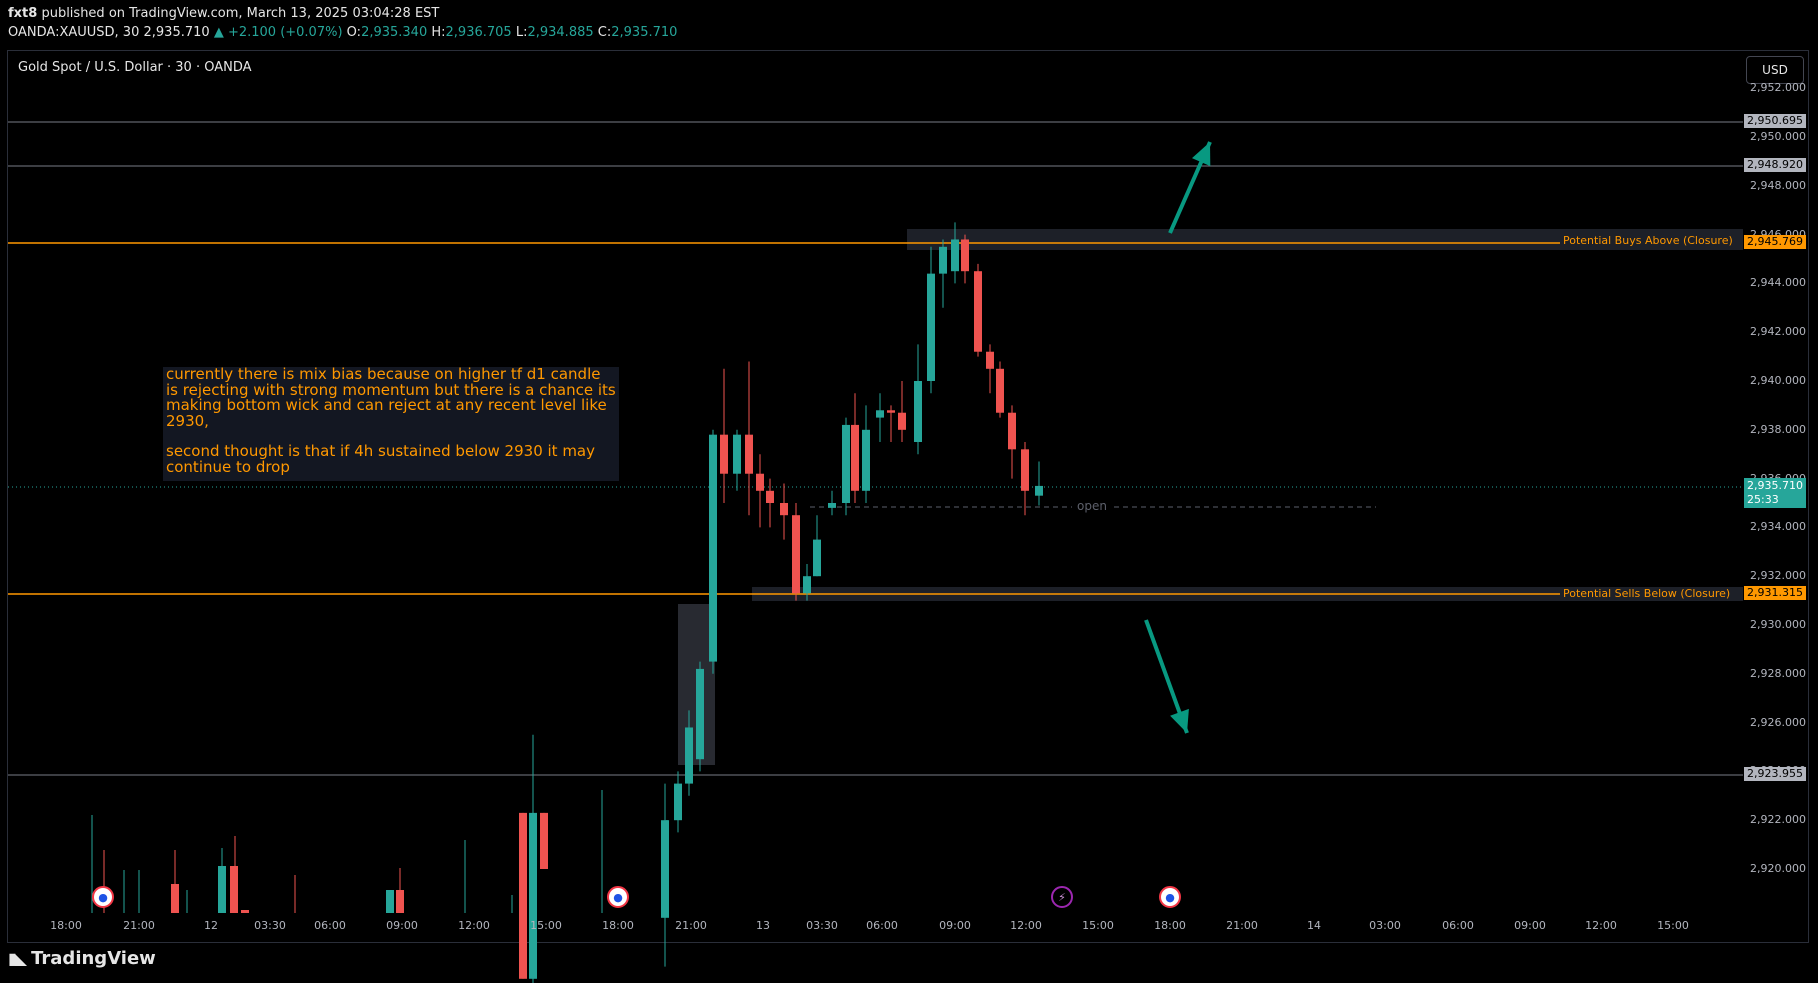 Image resolution: width=1818 pixels, height=983 pixels. Describe the element at coordinates (1385, 925) in the screenshot. I see `time-axis-tick: 03:00` at that location.